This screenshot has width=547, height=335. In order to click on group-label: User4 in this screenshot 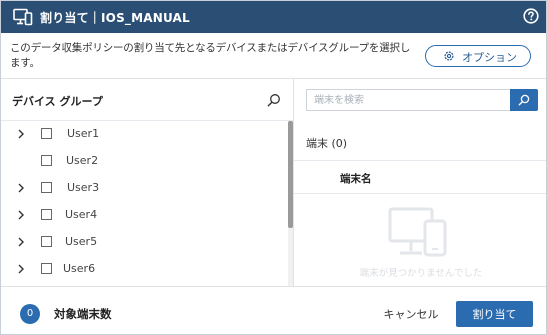, I will do `click(81, 214)`.